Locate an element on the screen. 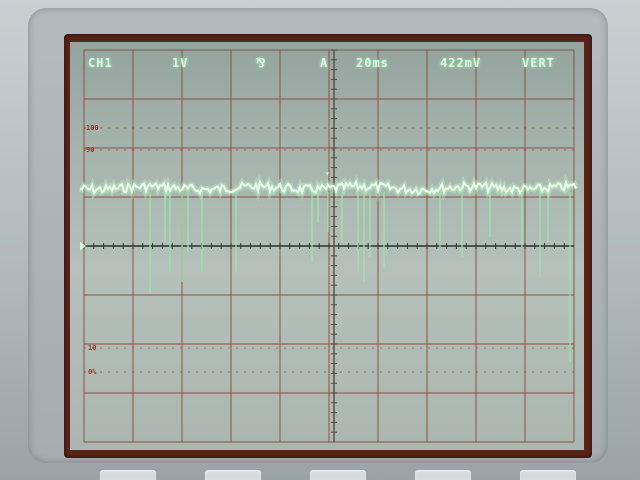  softkey-2-button is located at coordinates (233, 475).